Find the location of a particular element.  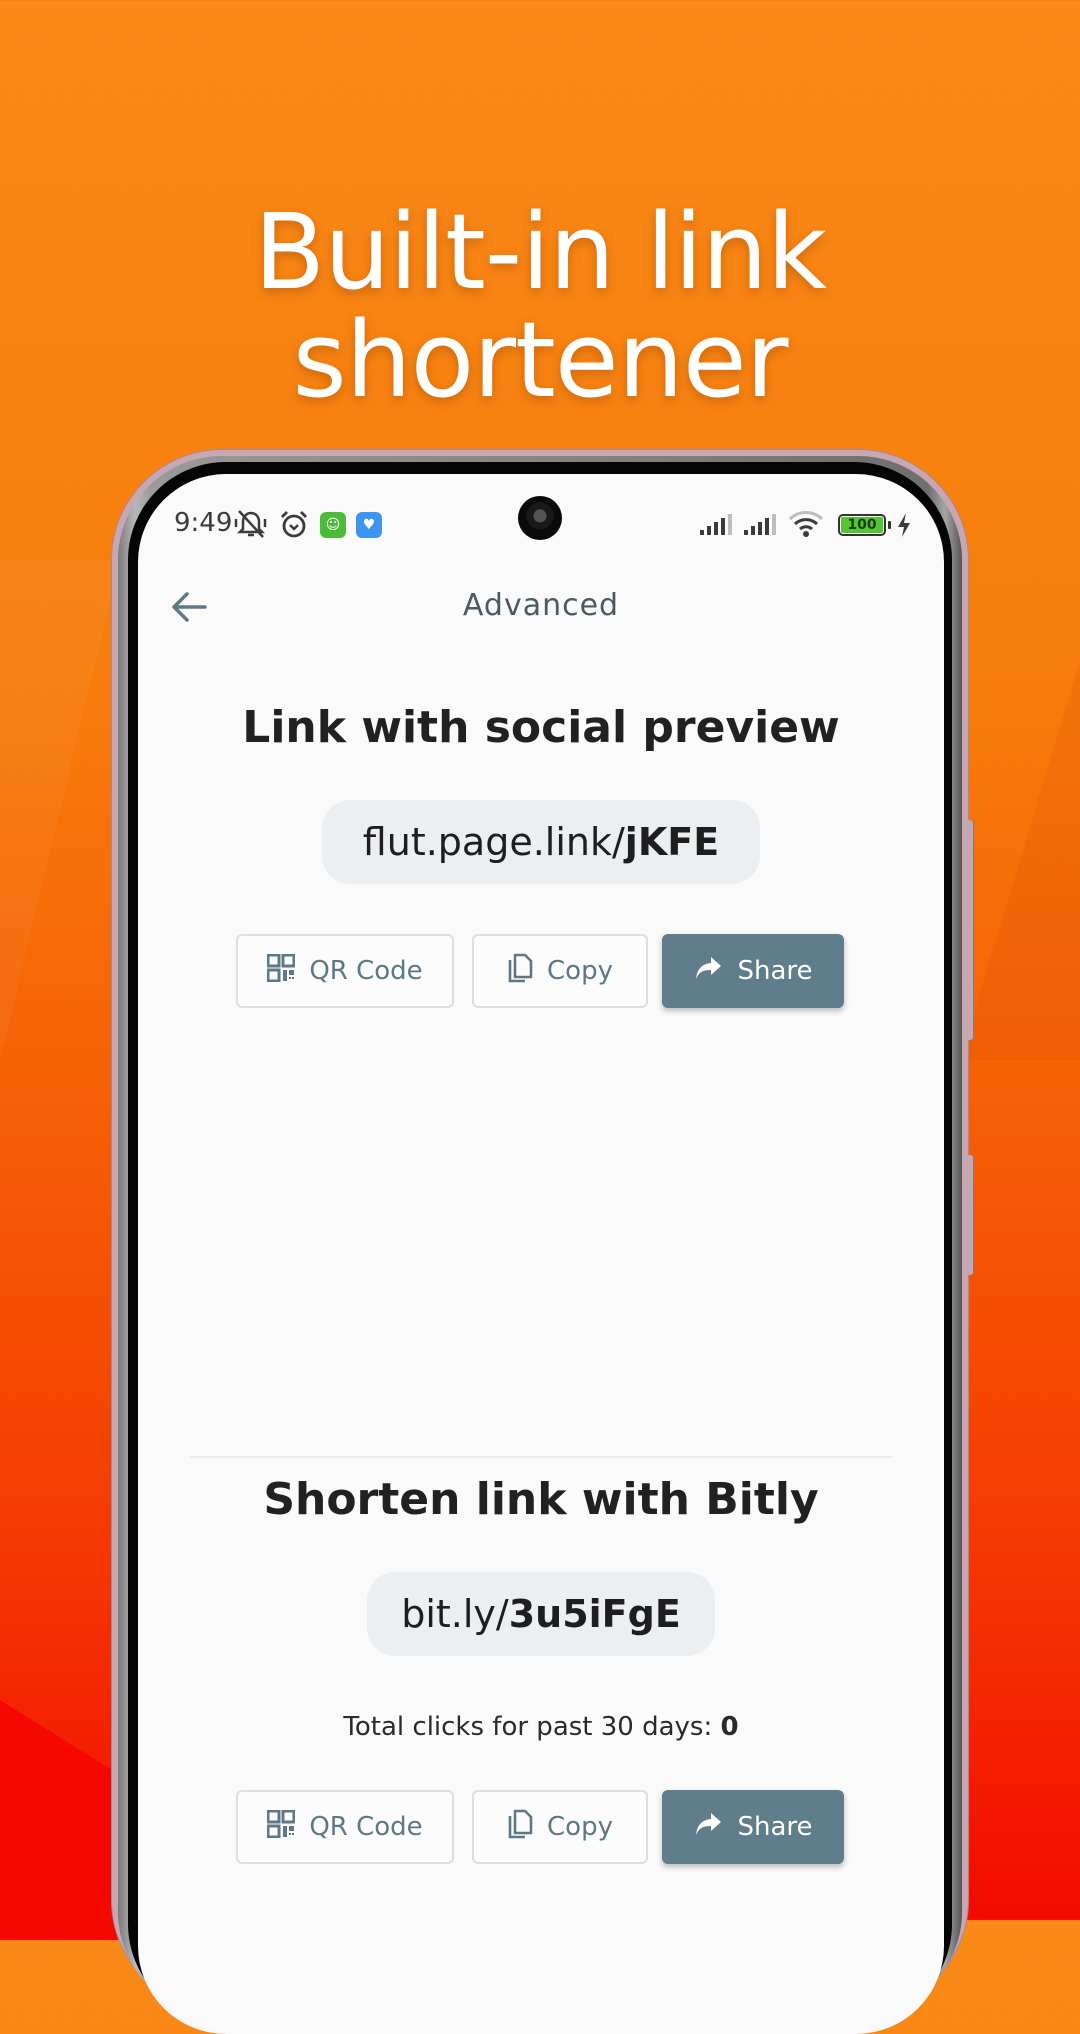

charging-icon is located at coordinates (904, 527).